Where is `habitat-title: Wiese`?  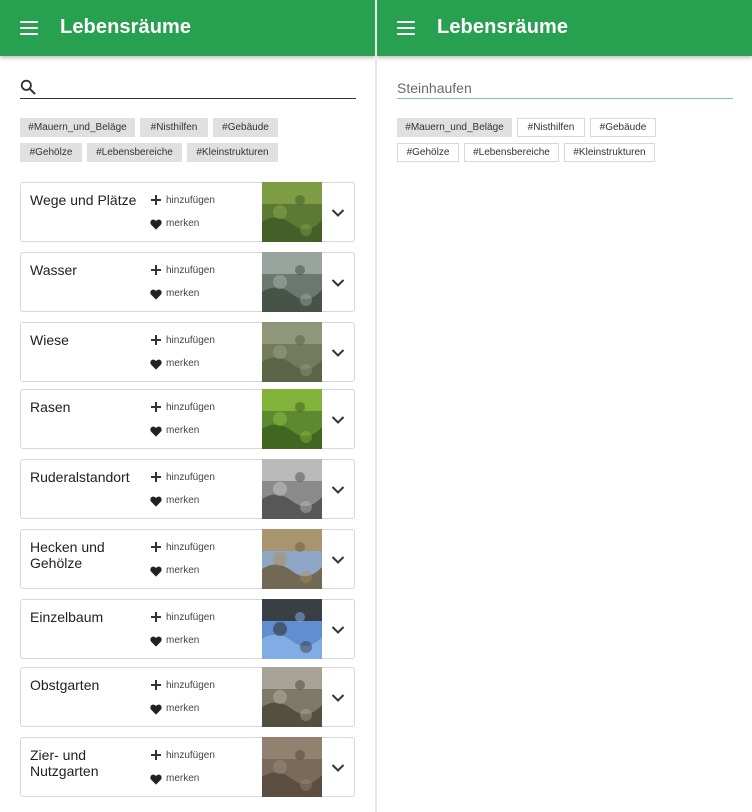 habitat-title: Wiese is located at coordinates (49, 340).